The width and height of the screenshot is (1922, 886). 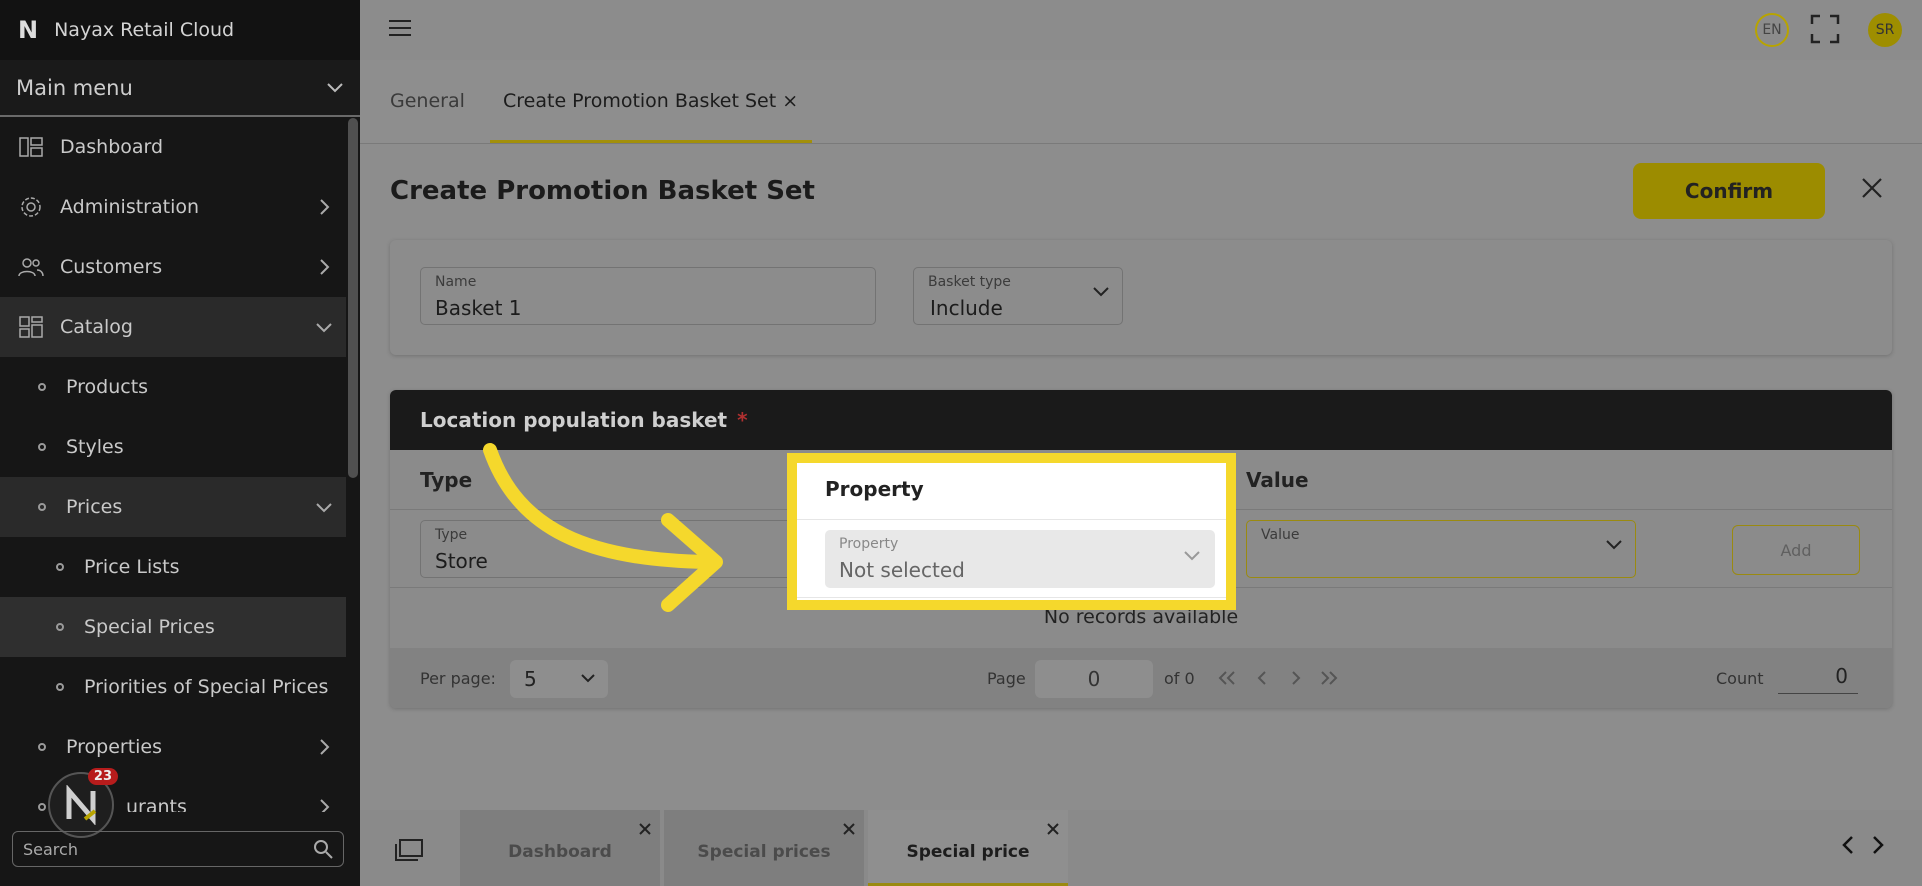 What do you see at coordinates (1020, 559) in the screenshot?
I see `property-select: Property Not selected` at bounding box center [1020, 559].